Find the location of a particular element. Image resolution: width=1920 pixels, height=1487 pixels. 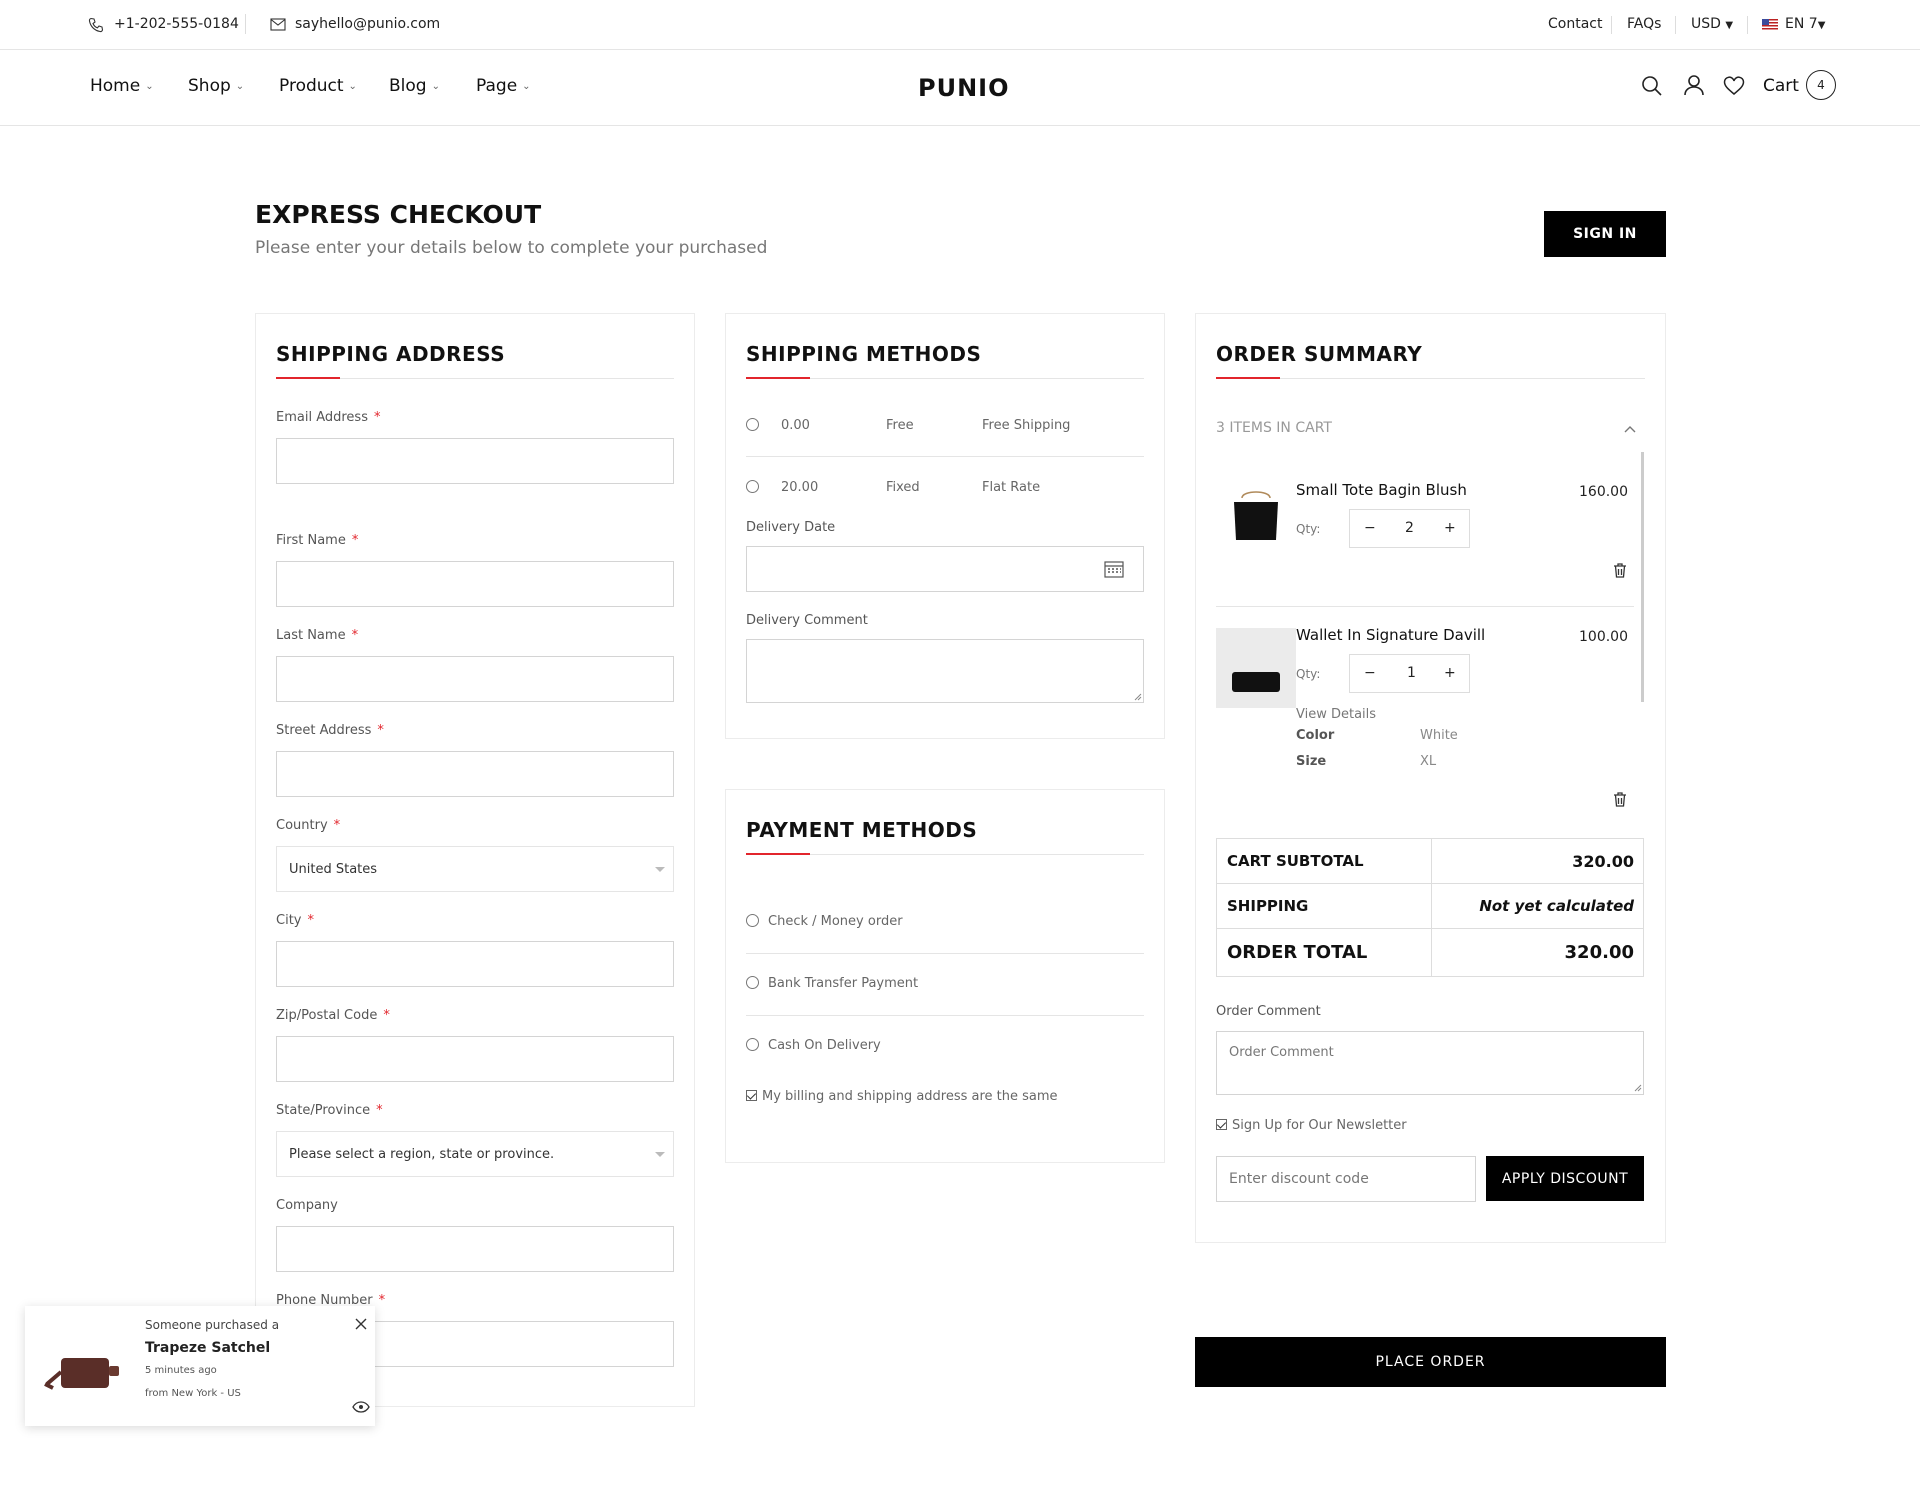

cart-item-name: Small Tote Bagin Blush is located at coordinates (1381, 490).